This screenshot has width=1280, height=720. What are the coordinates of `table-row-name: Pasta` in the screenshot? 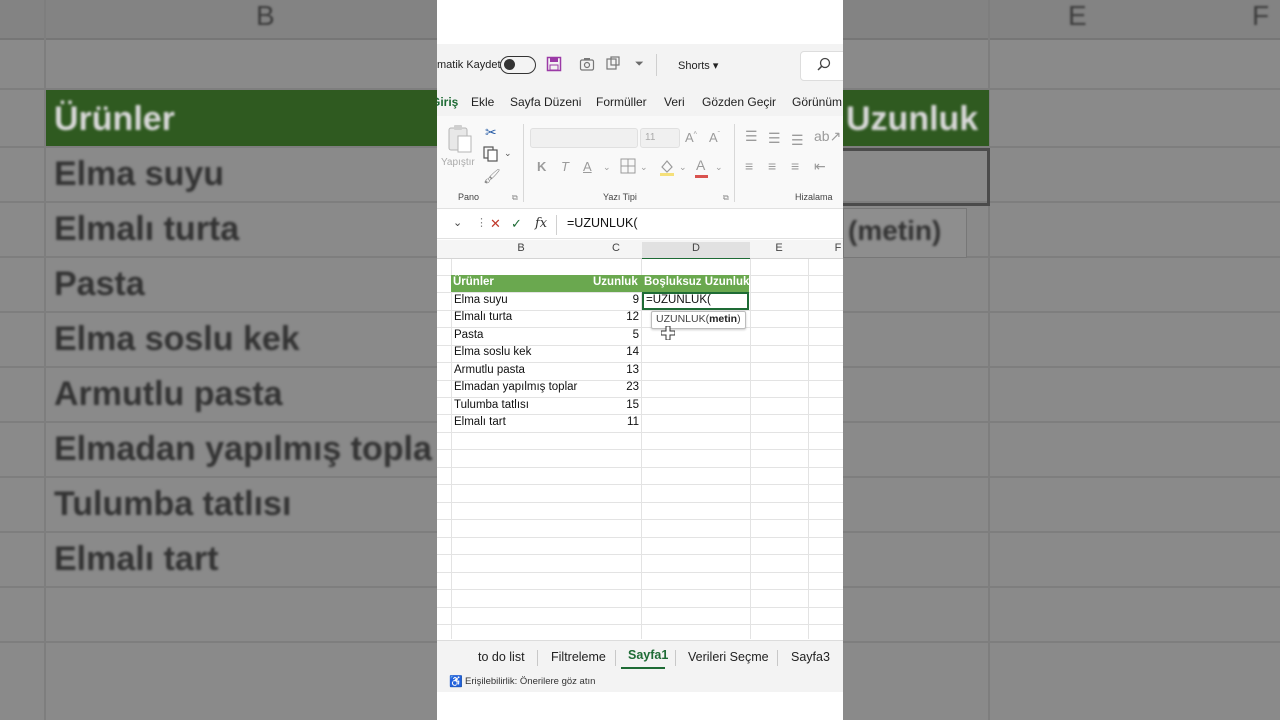 It's located at (468, 335).